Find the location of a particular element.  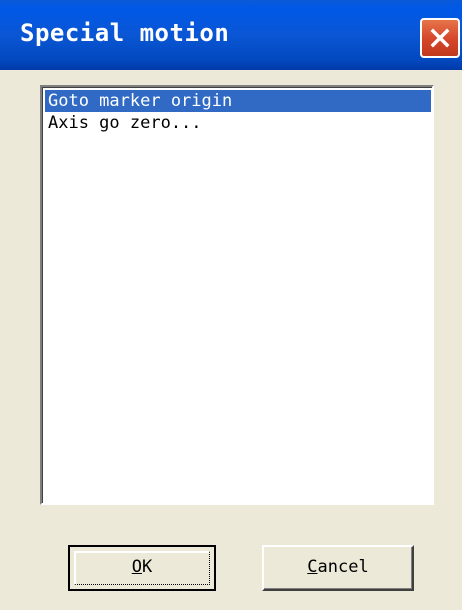

cancel-mnemonic: C is located at coordinates (312, 567).